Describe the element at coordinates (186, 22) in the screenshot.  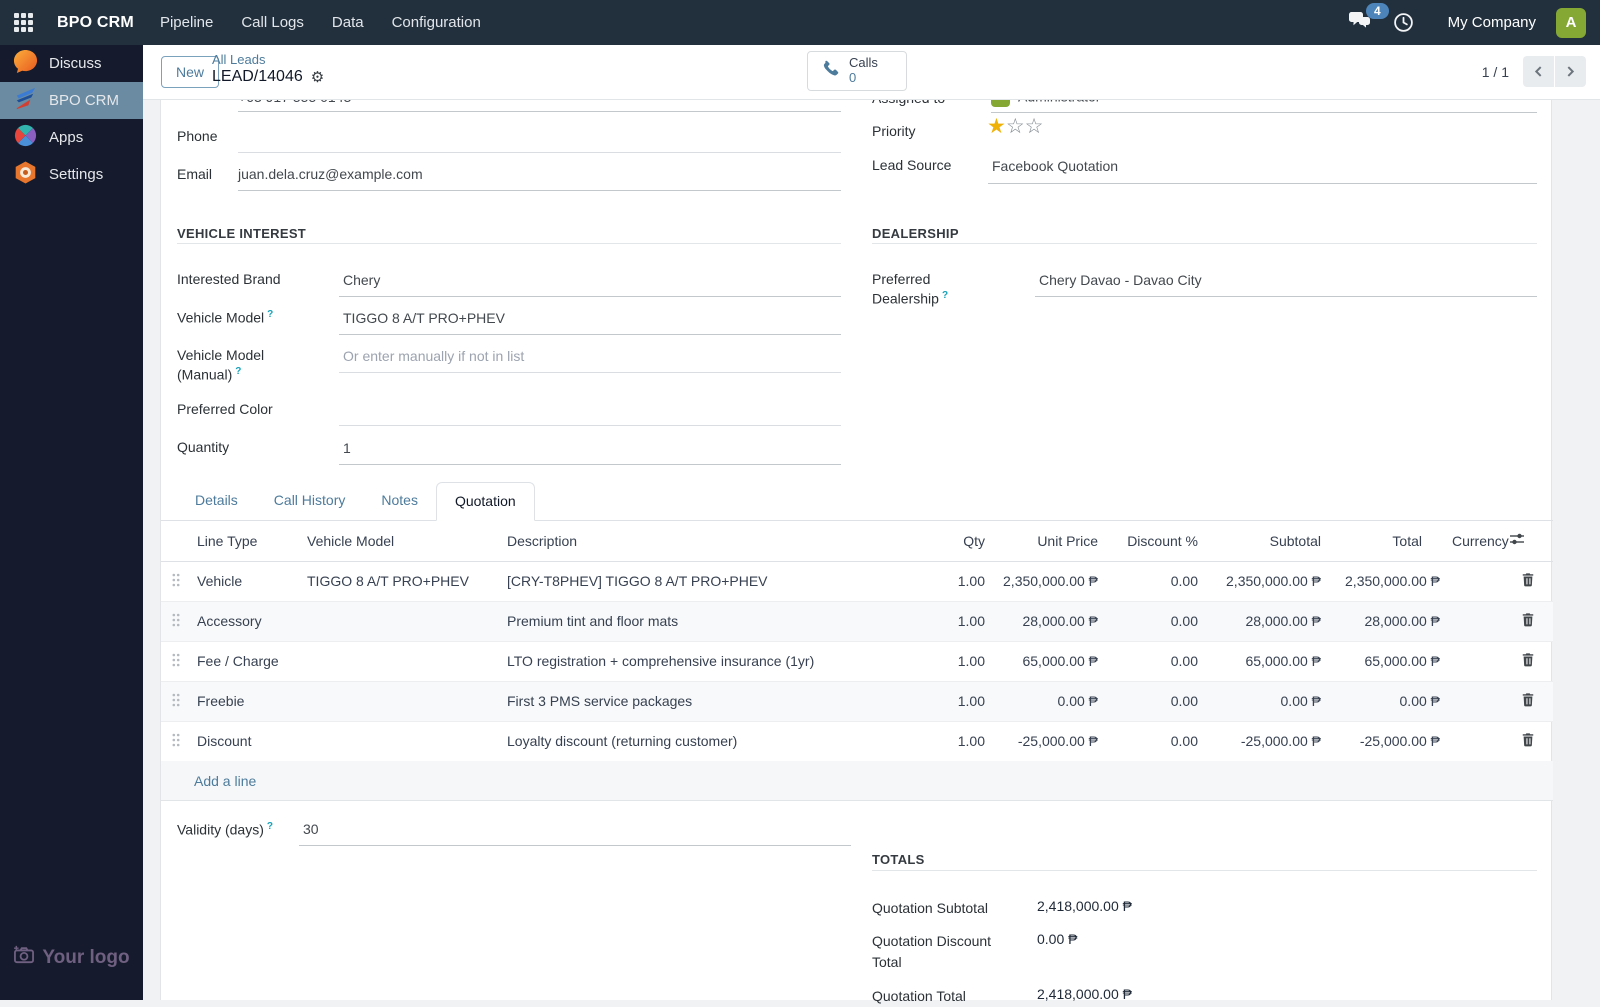
I see `menu-pipeline: Pipeline` at that location.